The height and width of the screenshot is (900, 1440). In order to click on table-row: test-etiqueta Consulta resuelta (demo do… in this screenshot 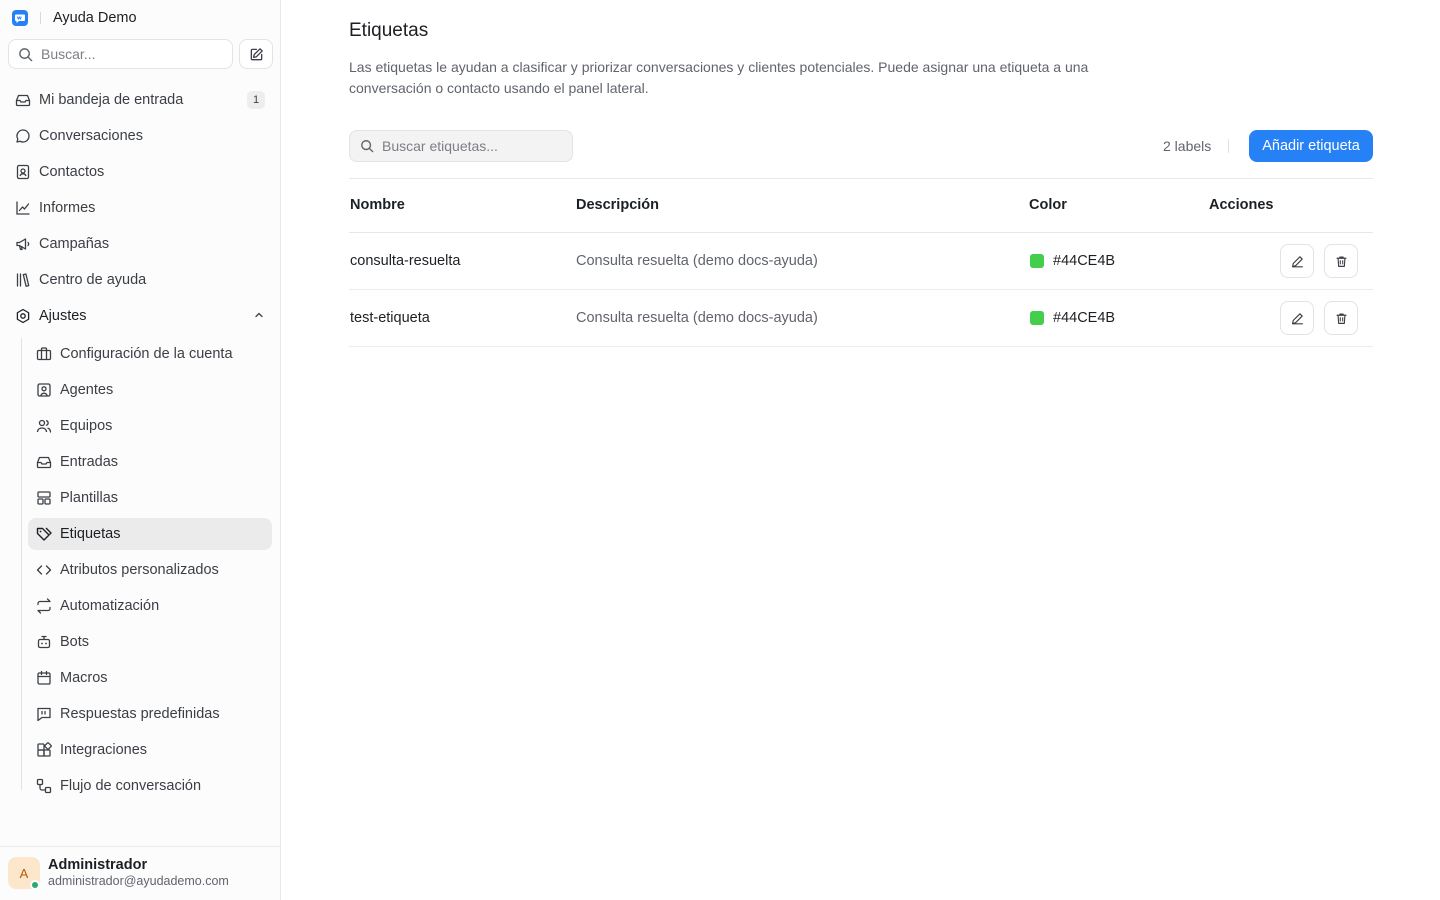, I will do `click(861, 318)`.